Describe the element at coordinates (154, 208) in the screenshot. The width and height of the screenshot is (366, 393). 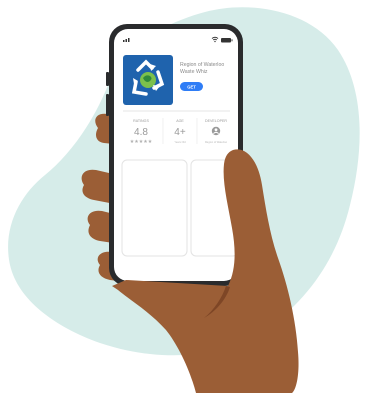
I see `screenshot-preview` at that location.